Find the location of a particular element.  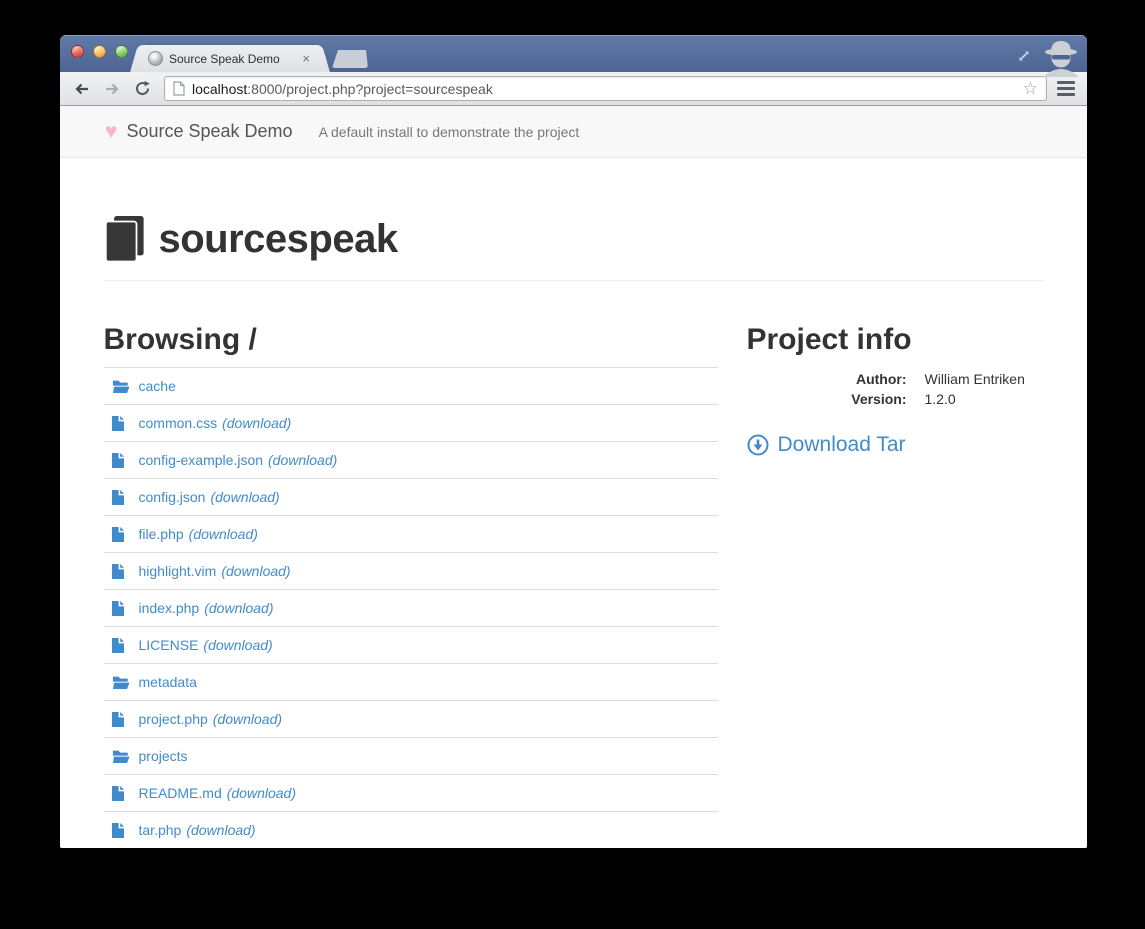

version-value: 1.2.0 is located at coordinates (940, 399).